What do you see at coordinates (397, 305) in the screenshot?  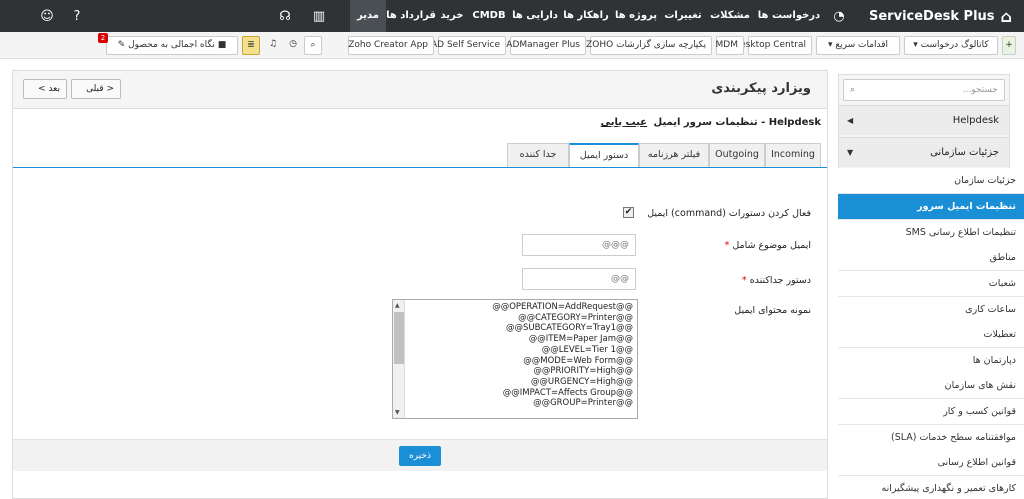 I see `scroll-up-icon: ▲` at bounding box center [397, 305].